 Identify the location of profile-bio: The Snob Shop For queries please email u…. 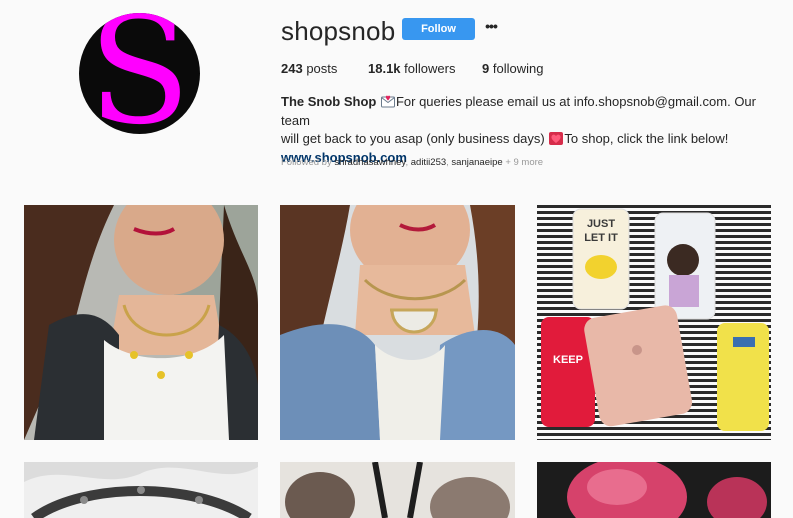
(531, 130).